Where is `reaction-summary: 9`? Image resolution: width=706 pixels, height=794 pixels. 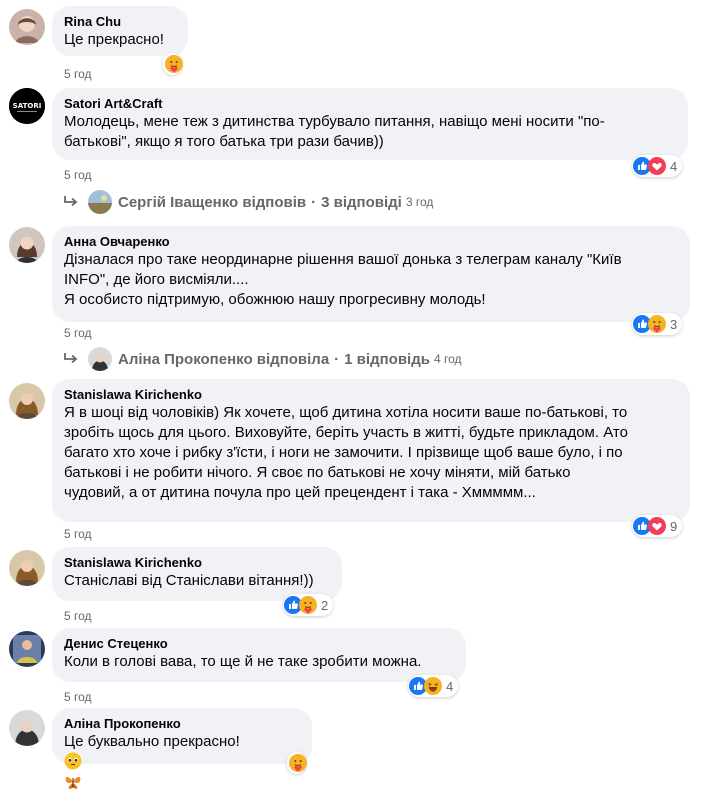
reaction-summary: 9 is located at coordinates (657, 526).